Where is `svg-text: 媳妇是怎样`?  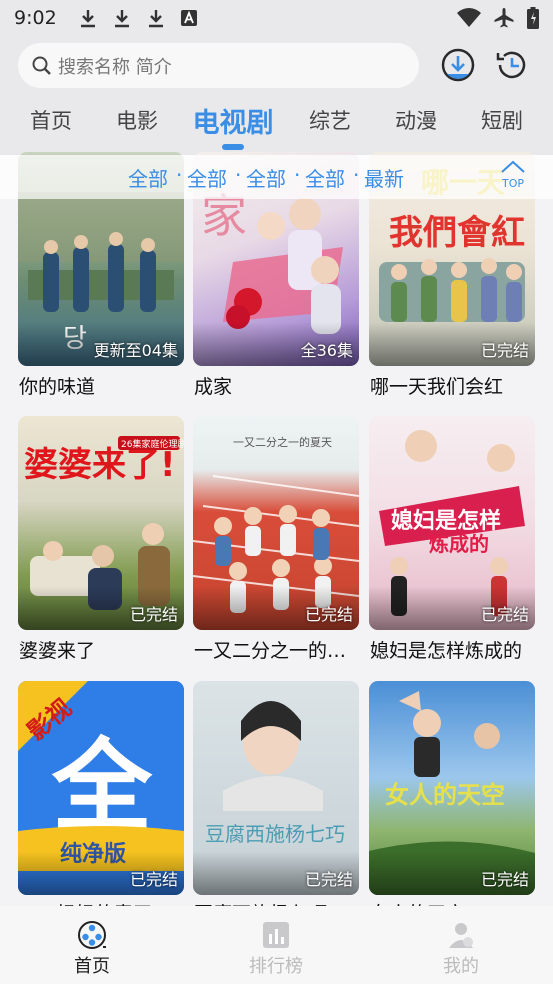 svg-text: 媳妇是怎样 is located at coordinates (446, 521).